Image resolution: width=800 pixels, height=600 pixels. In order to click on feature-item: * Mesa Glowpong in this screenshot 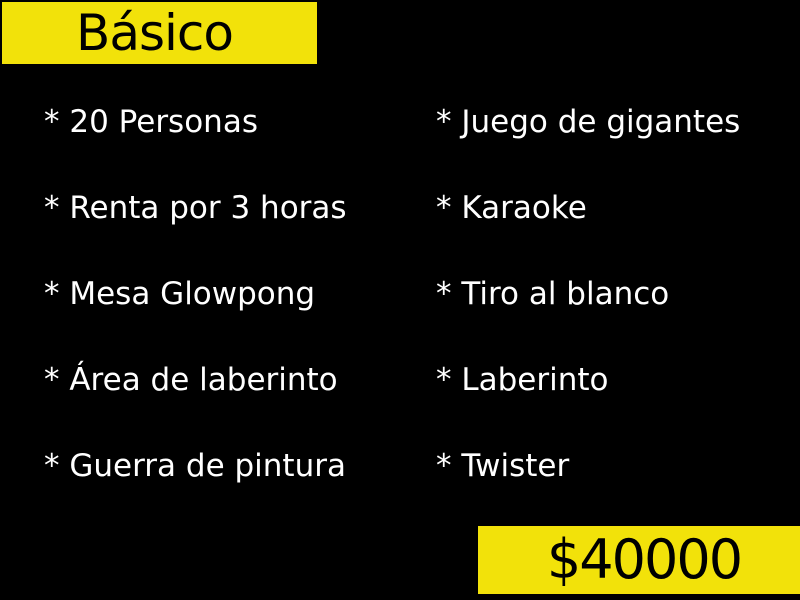, I will do `click(180, 294)`.